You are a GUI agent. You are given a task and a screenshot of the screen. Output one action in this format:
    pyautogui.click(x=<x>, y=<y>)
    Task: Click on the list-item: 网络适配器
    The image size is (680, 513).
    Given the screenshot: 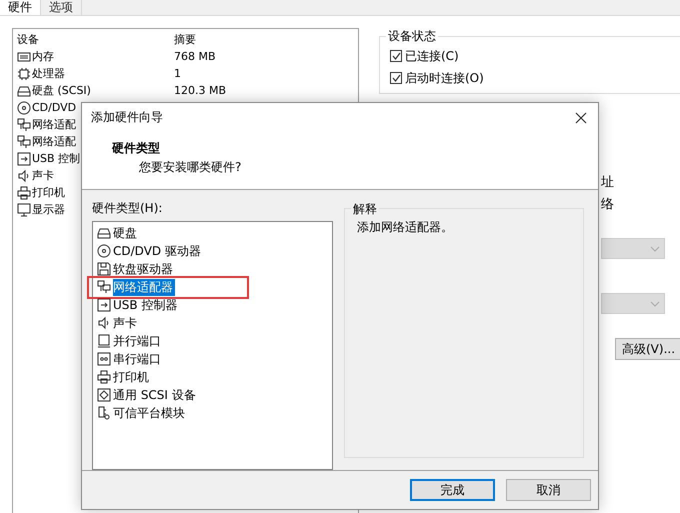 What is the action you would take?
    pyautogui.click(x=144, y=287)
    